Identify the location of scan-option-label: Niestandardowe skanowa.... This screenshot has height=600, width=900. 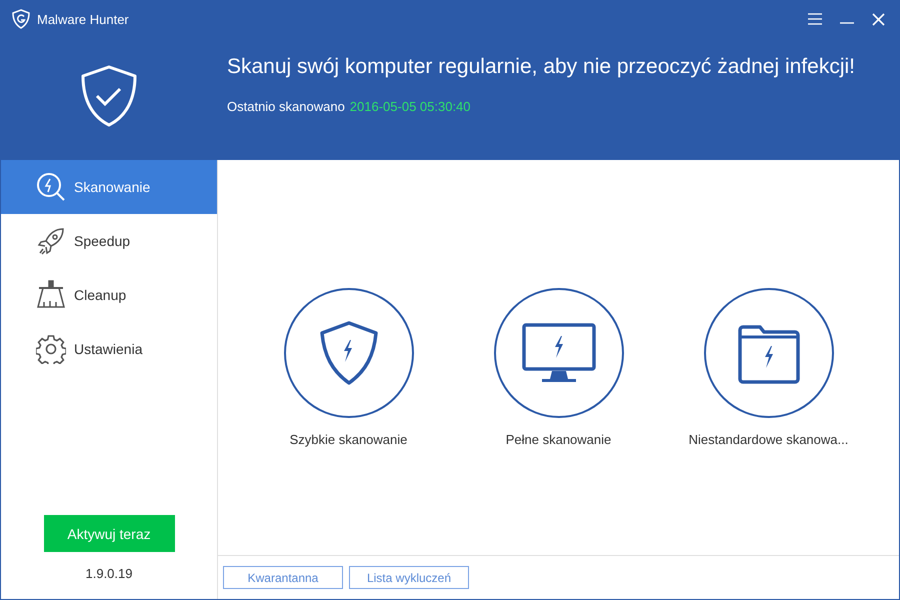
(768, 439).